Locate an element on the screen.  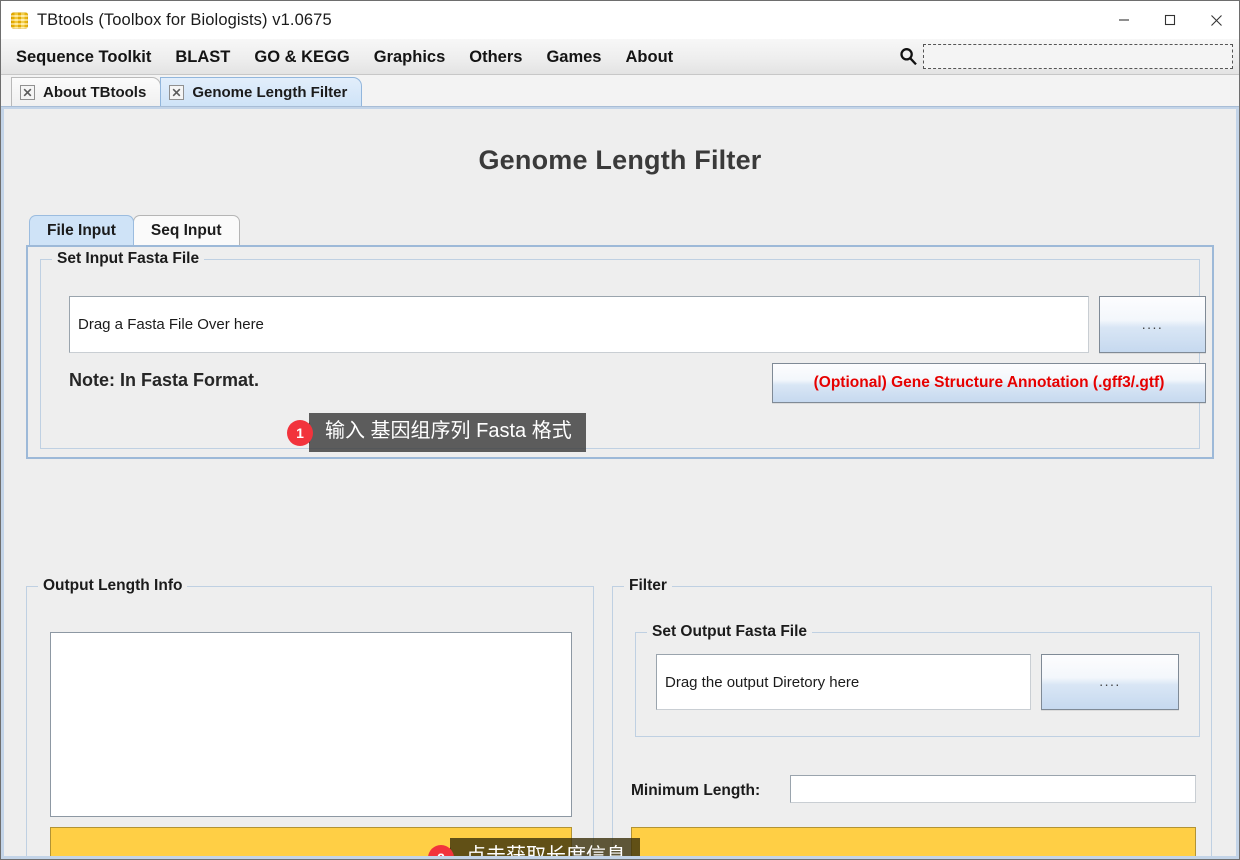
tab-file-input: File Input is located at coordinates (81, 230).